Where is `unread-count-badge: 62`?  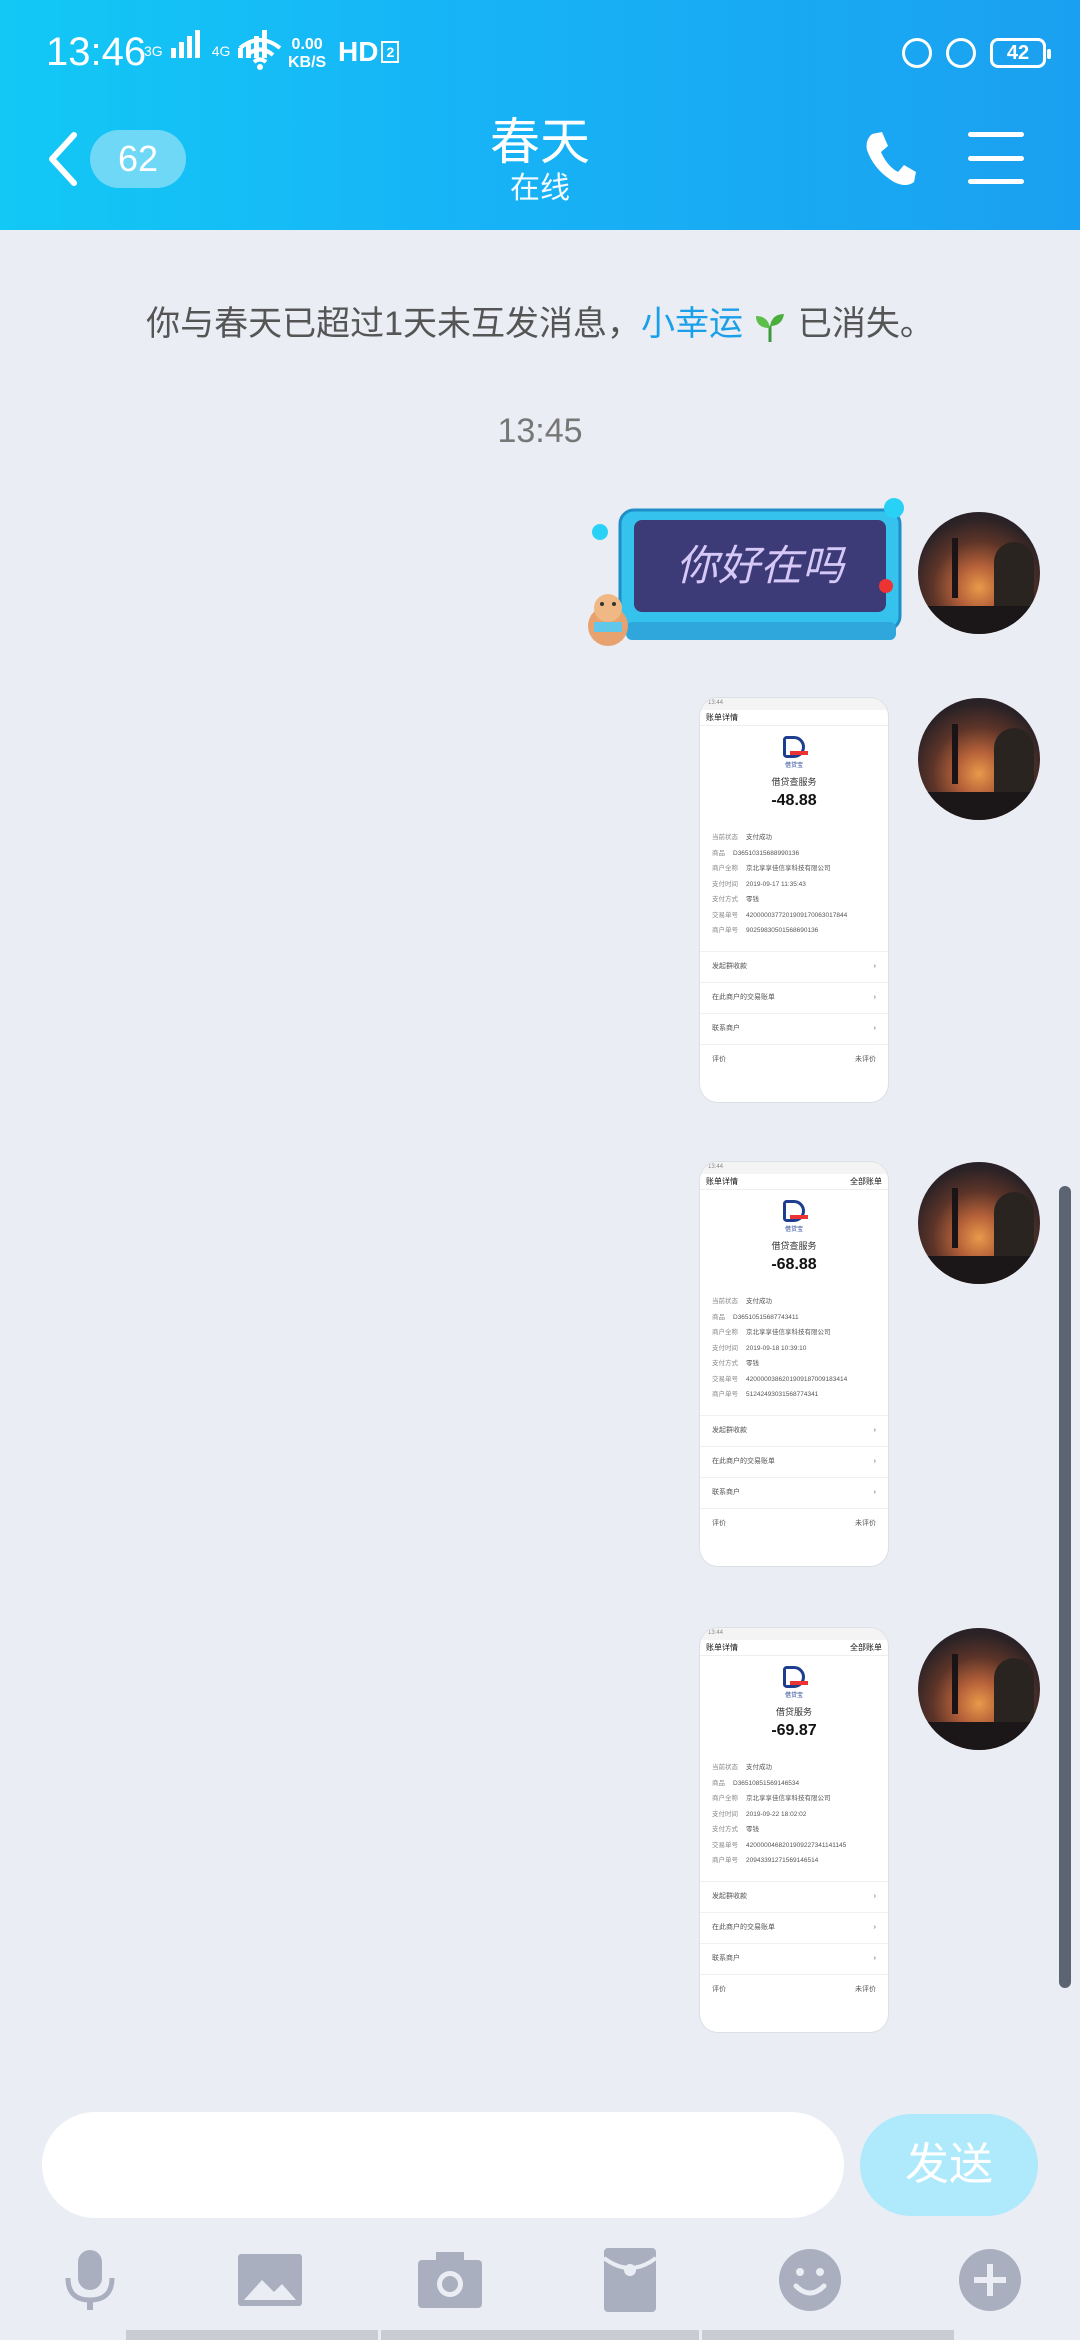 unread-count-badge: 62 is located at coordinates (138, 159).